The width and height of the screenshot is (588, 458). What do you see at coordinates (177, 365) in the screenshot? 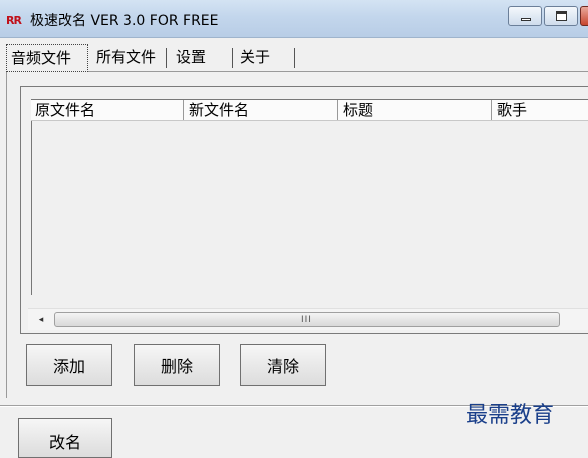
I see `delete-button: 删除` at bounding box center [177, 365].